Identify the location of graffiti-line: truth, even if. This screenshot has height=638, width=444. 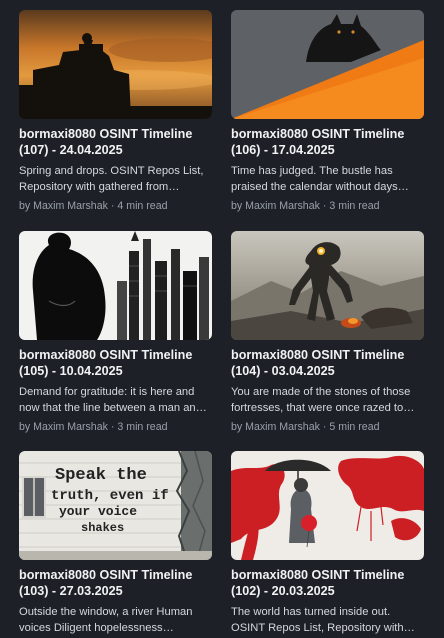
(110, 496).